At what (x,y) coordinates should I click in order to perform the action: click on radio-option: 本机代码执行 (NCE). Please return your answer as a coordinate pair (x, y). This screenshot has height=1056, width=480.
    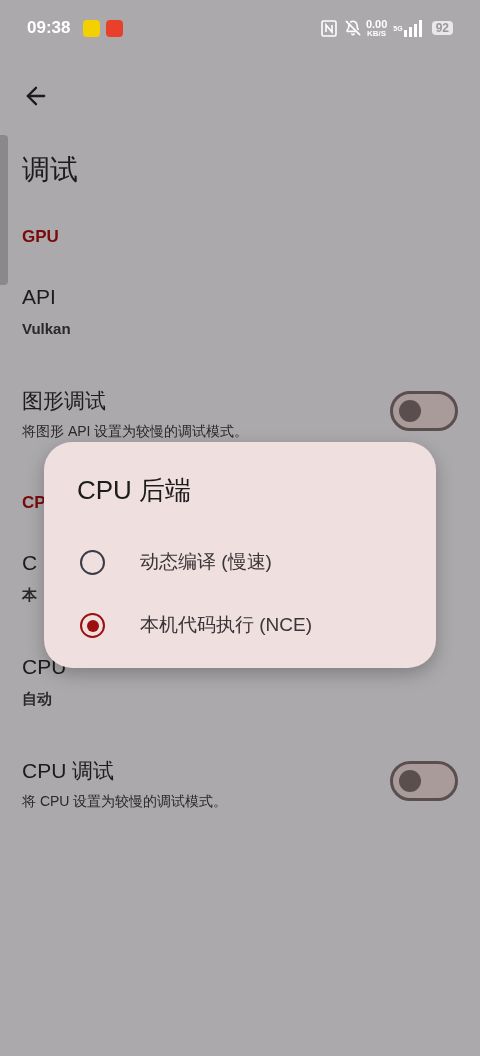
    Looking at the image, I should click on (240, 625).